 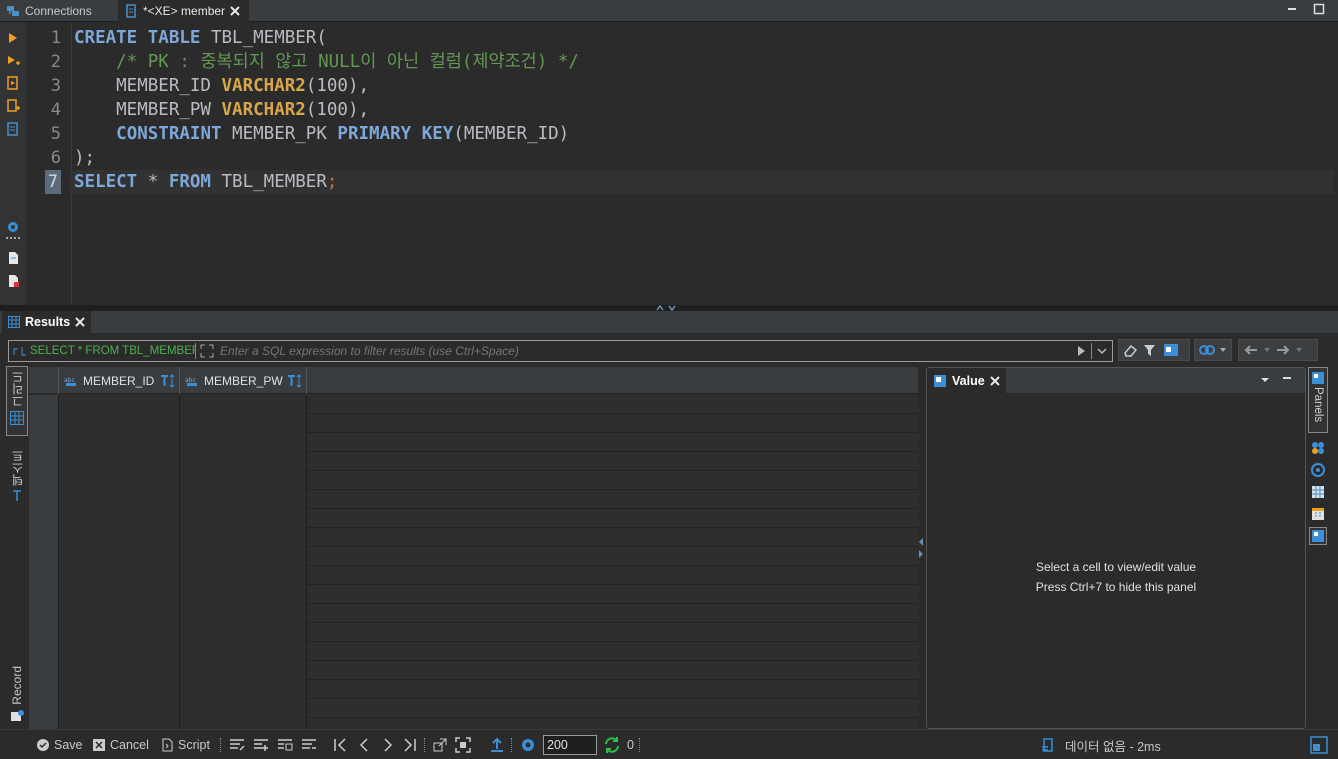 What do you see at coordinates (221, 110) in the screenshot?
I see `code-line: MEMBER_PW VARCHAR2(100),` at bounding box center [221, 110].